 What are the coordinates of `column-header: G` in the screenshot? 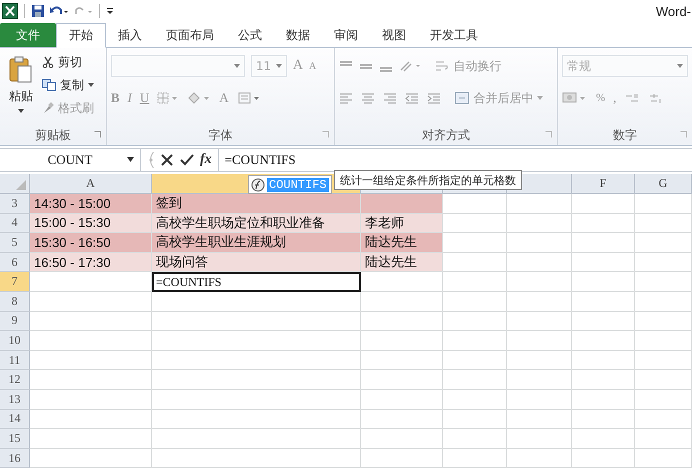 It's located at (663, 183).